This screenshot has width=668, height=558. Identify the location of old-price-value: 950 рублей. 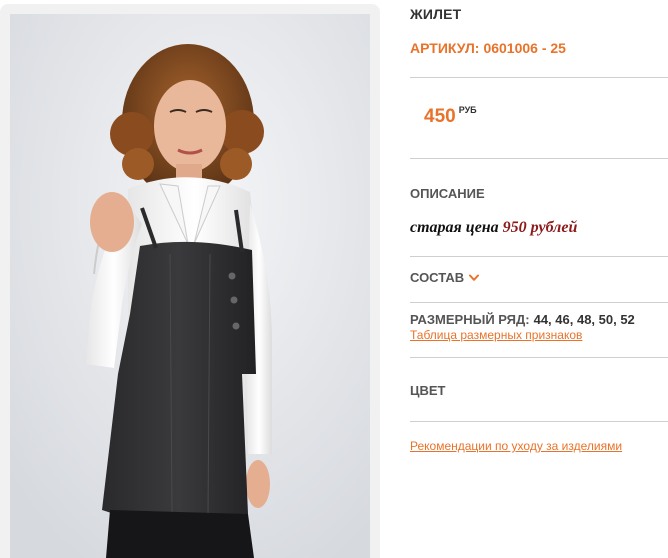
(540, 227).